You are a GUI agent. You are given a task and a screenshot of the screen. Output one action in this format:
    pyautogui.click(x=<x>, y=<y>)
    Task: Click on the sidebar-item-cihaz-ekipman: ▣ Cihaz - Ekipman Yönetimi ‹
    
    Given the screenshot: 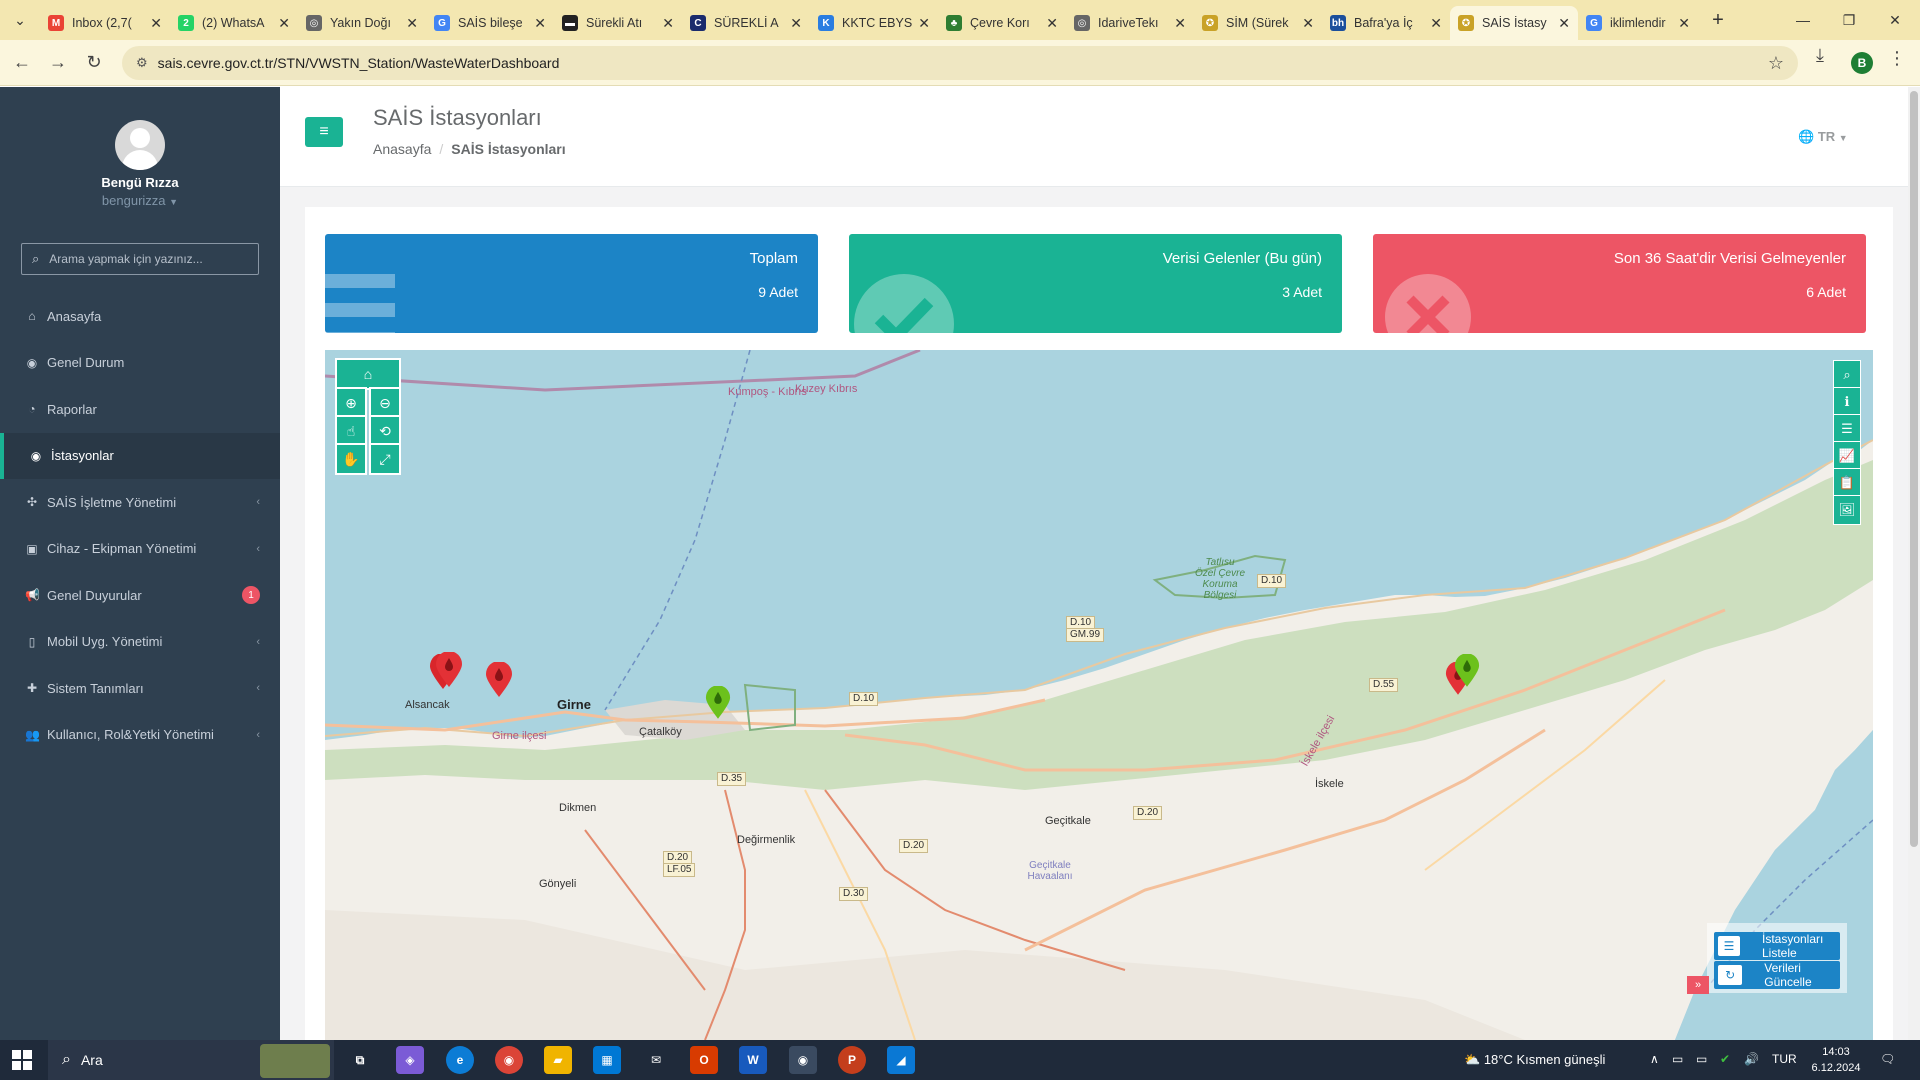 What is the action you would take?
    pyautogui.click(x=140, y=549)
    